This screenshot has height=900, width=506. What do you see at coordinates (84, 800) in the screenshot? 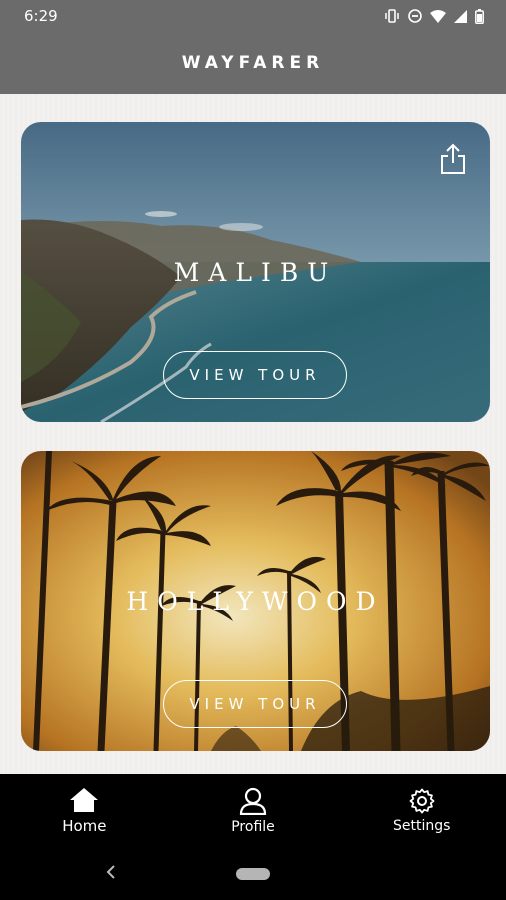
I see `home-icon` at bounding box center [84, 800].